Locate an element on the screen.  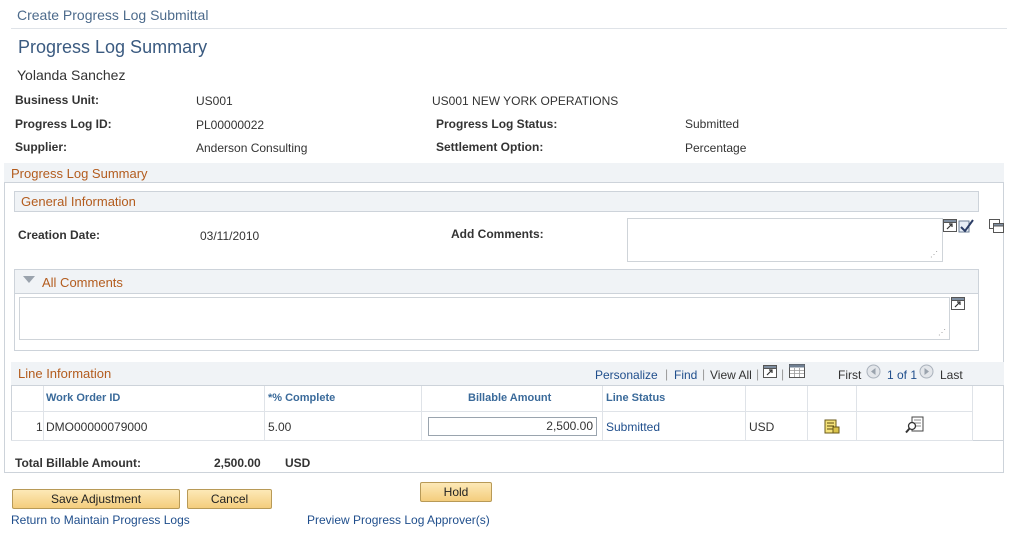
return-to-maintain-progress-logs-link: Return to Maintain Progress Logs is located at coordinates (100, 520).